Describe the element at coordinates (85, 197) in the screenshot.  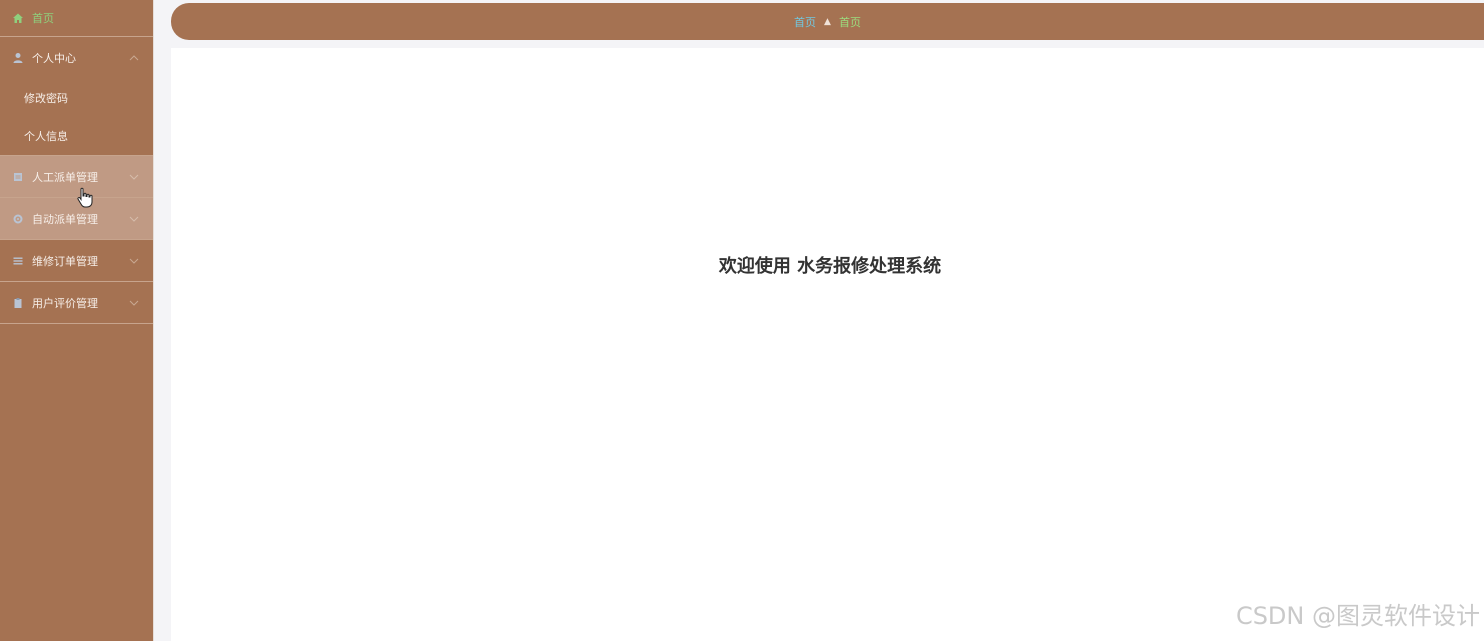
I see `hand-cursor-icon` at that location.